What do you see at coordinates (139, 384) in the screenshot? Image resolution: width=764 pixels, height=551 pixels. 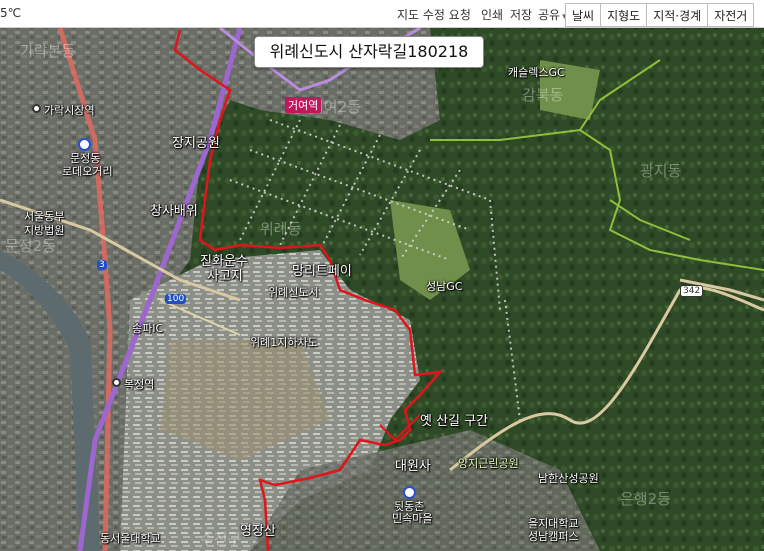 I see `bokjeong-station-label: 복정역` at bounding box center [139, 384].